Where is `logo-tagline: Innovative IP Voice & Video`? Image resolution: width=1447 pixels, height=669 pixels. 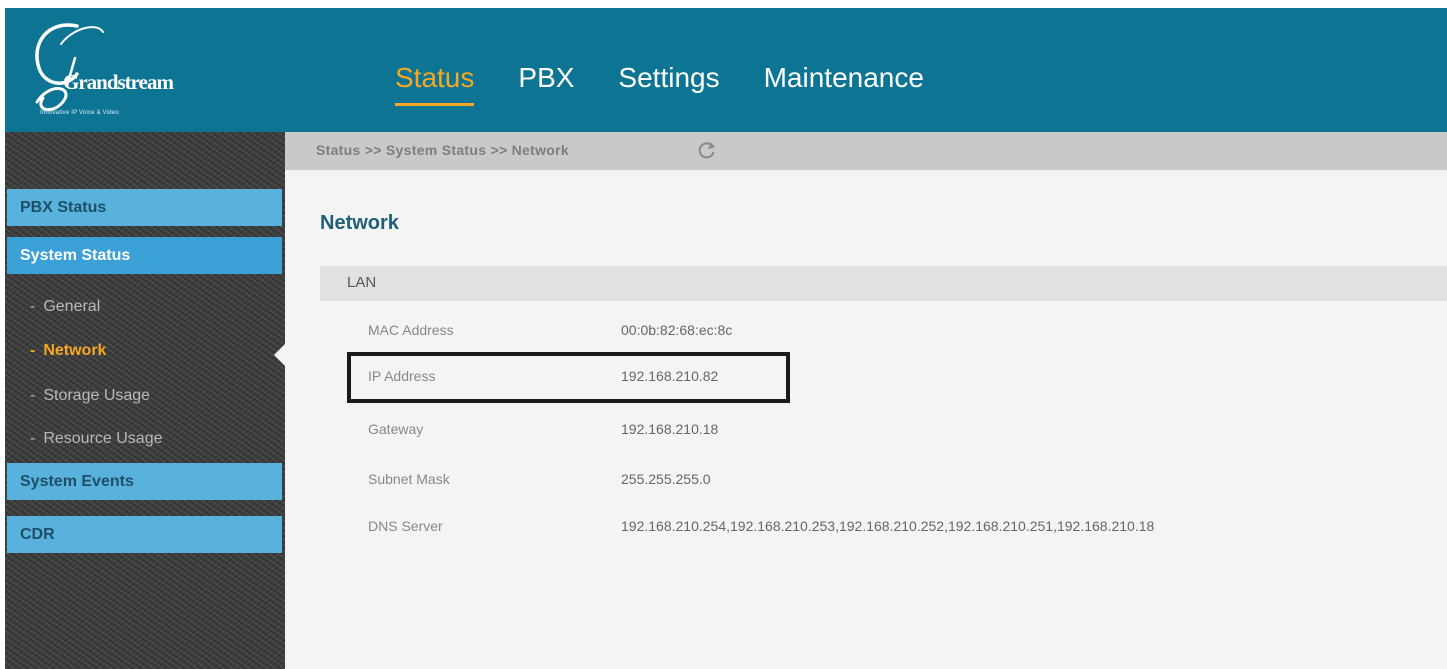
logo-tagline: Innovative IP Voice & Video is located at coordinates (79, 113).